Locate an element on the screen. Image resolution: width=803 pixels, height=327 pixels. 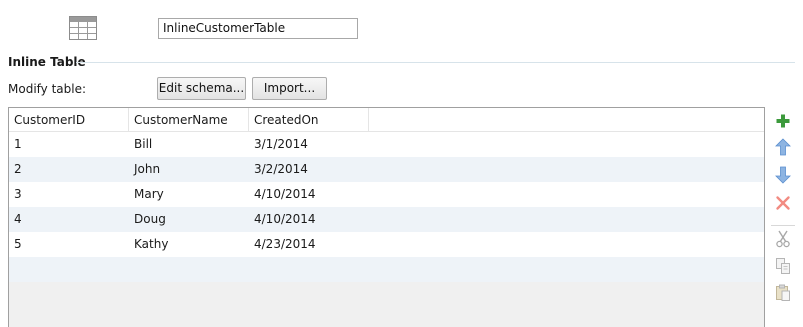
table-row: 4 Doug 4/10/2014 is located at coordinates (386, 219).